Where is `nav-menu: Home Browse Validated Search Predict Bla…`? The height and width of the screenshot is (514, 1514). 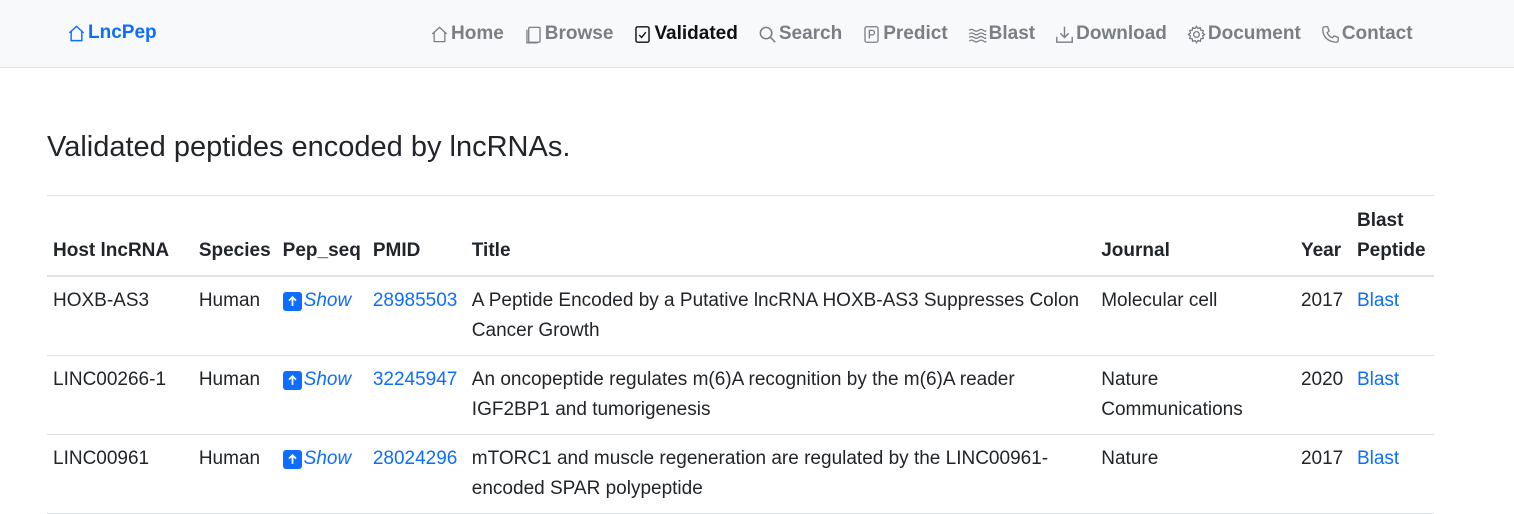 nav-menu: Home Browse Validated Search Predict Bla… is located at coordinates (921, 34).